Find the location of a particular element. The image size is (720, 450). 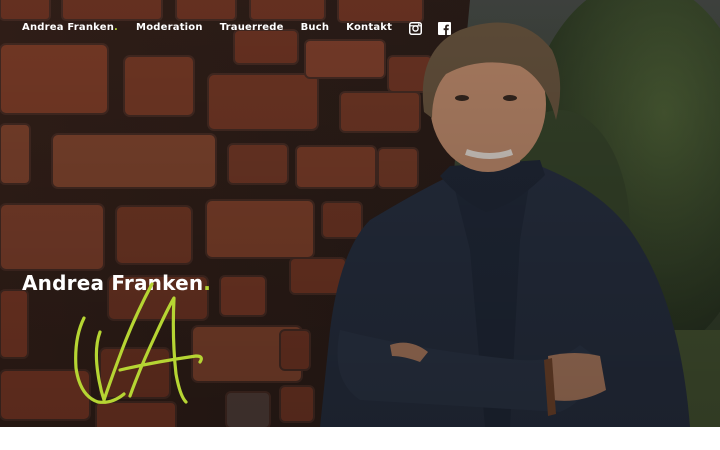

hero-logo: Andrea Franken. is located at coordinates (116, 337).